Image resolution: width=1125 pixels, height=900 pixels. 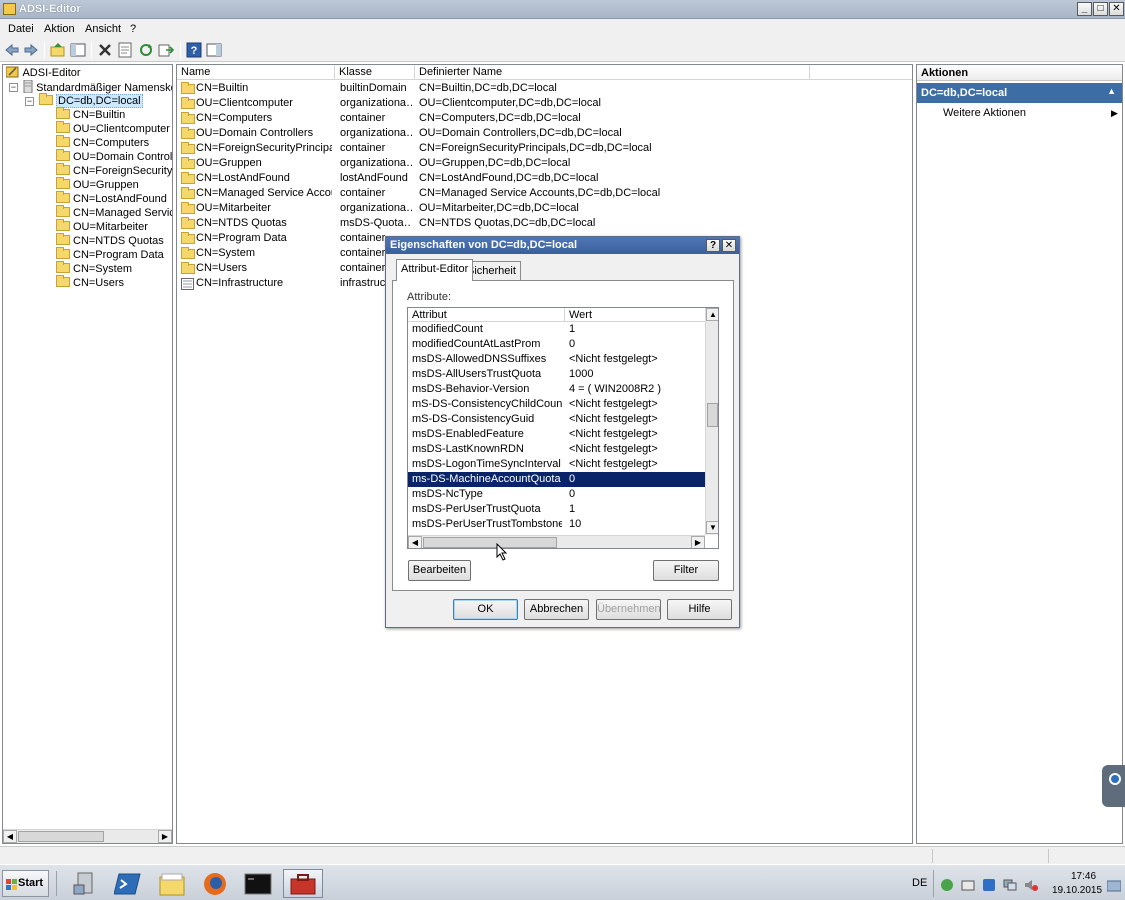 I want to click on export-list-icon, so click(x=166, y=50).